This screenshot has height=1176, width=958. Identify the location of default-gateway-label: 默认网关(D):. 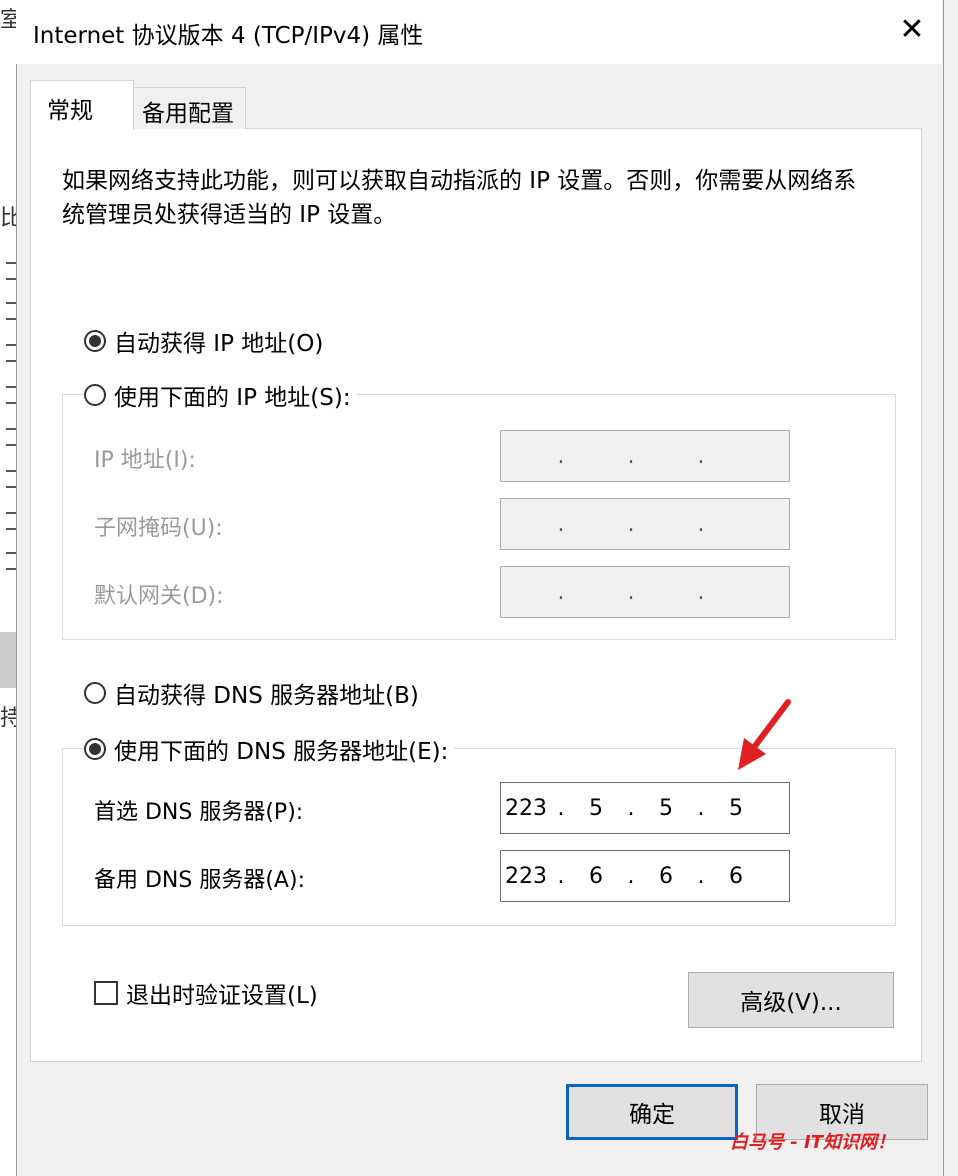
(159, 596).